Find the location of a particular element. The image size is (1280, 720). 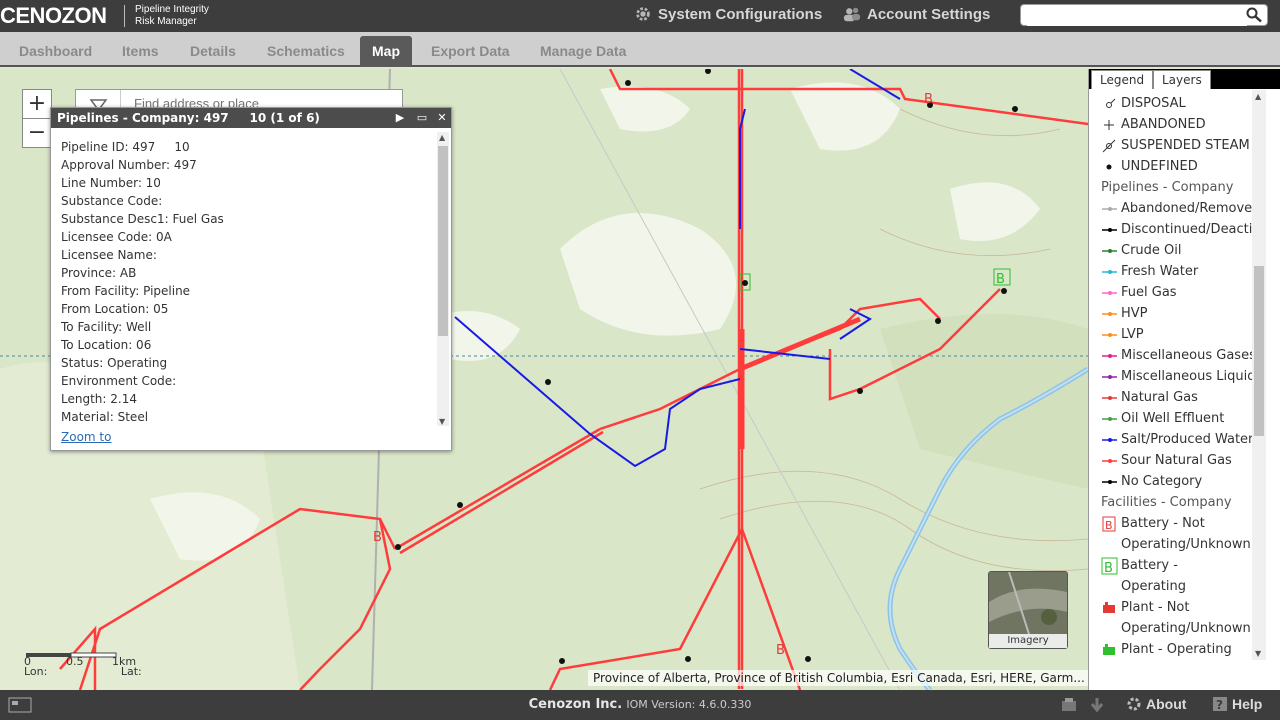

legend-label: Salt/Produced Water is located at coordinates (1187, 439).